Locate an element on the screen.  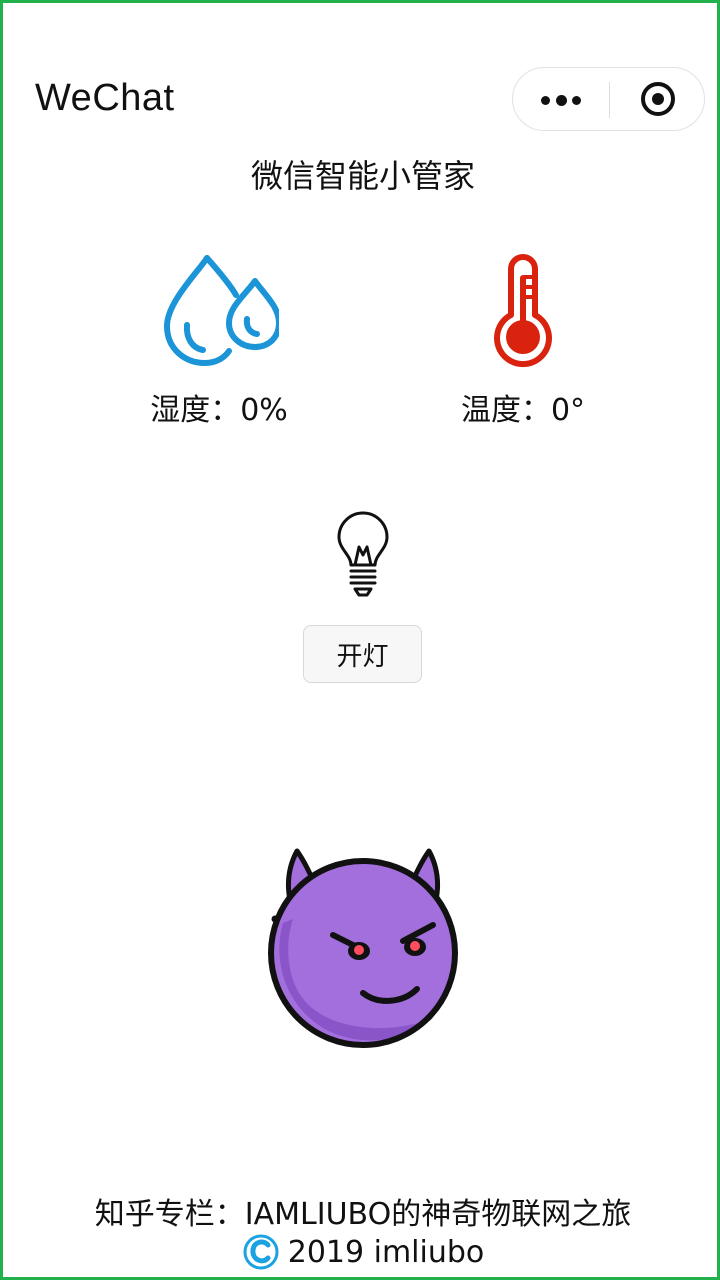
zhihu-column-text: 知乎专栏：IAMLIUBO的神奇物联网之旅 is located at coordinates (363, 1214).